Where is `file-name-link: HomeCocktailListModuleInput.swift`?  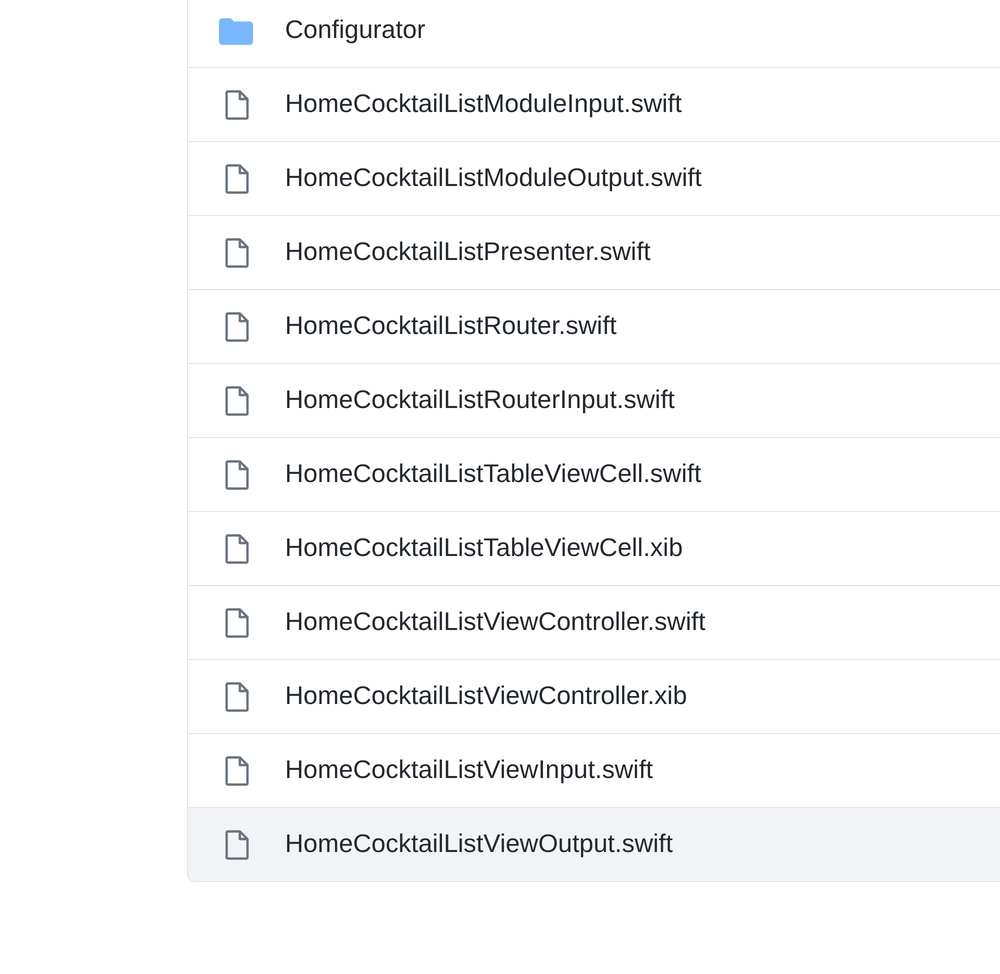 file-name-link: HomeCocktailListModuleInput.swift is located at coordinates (483, 104).